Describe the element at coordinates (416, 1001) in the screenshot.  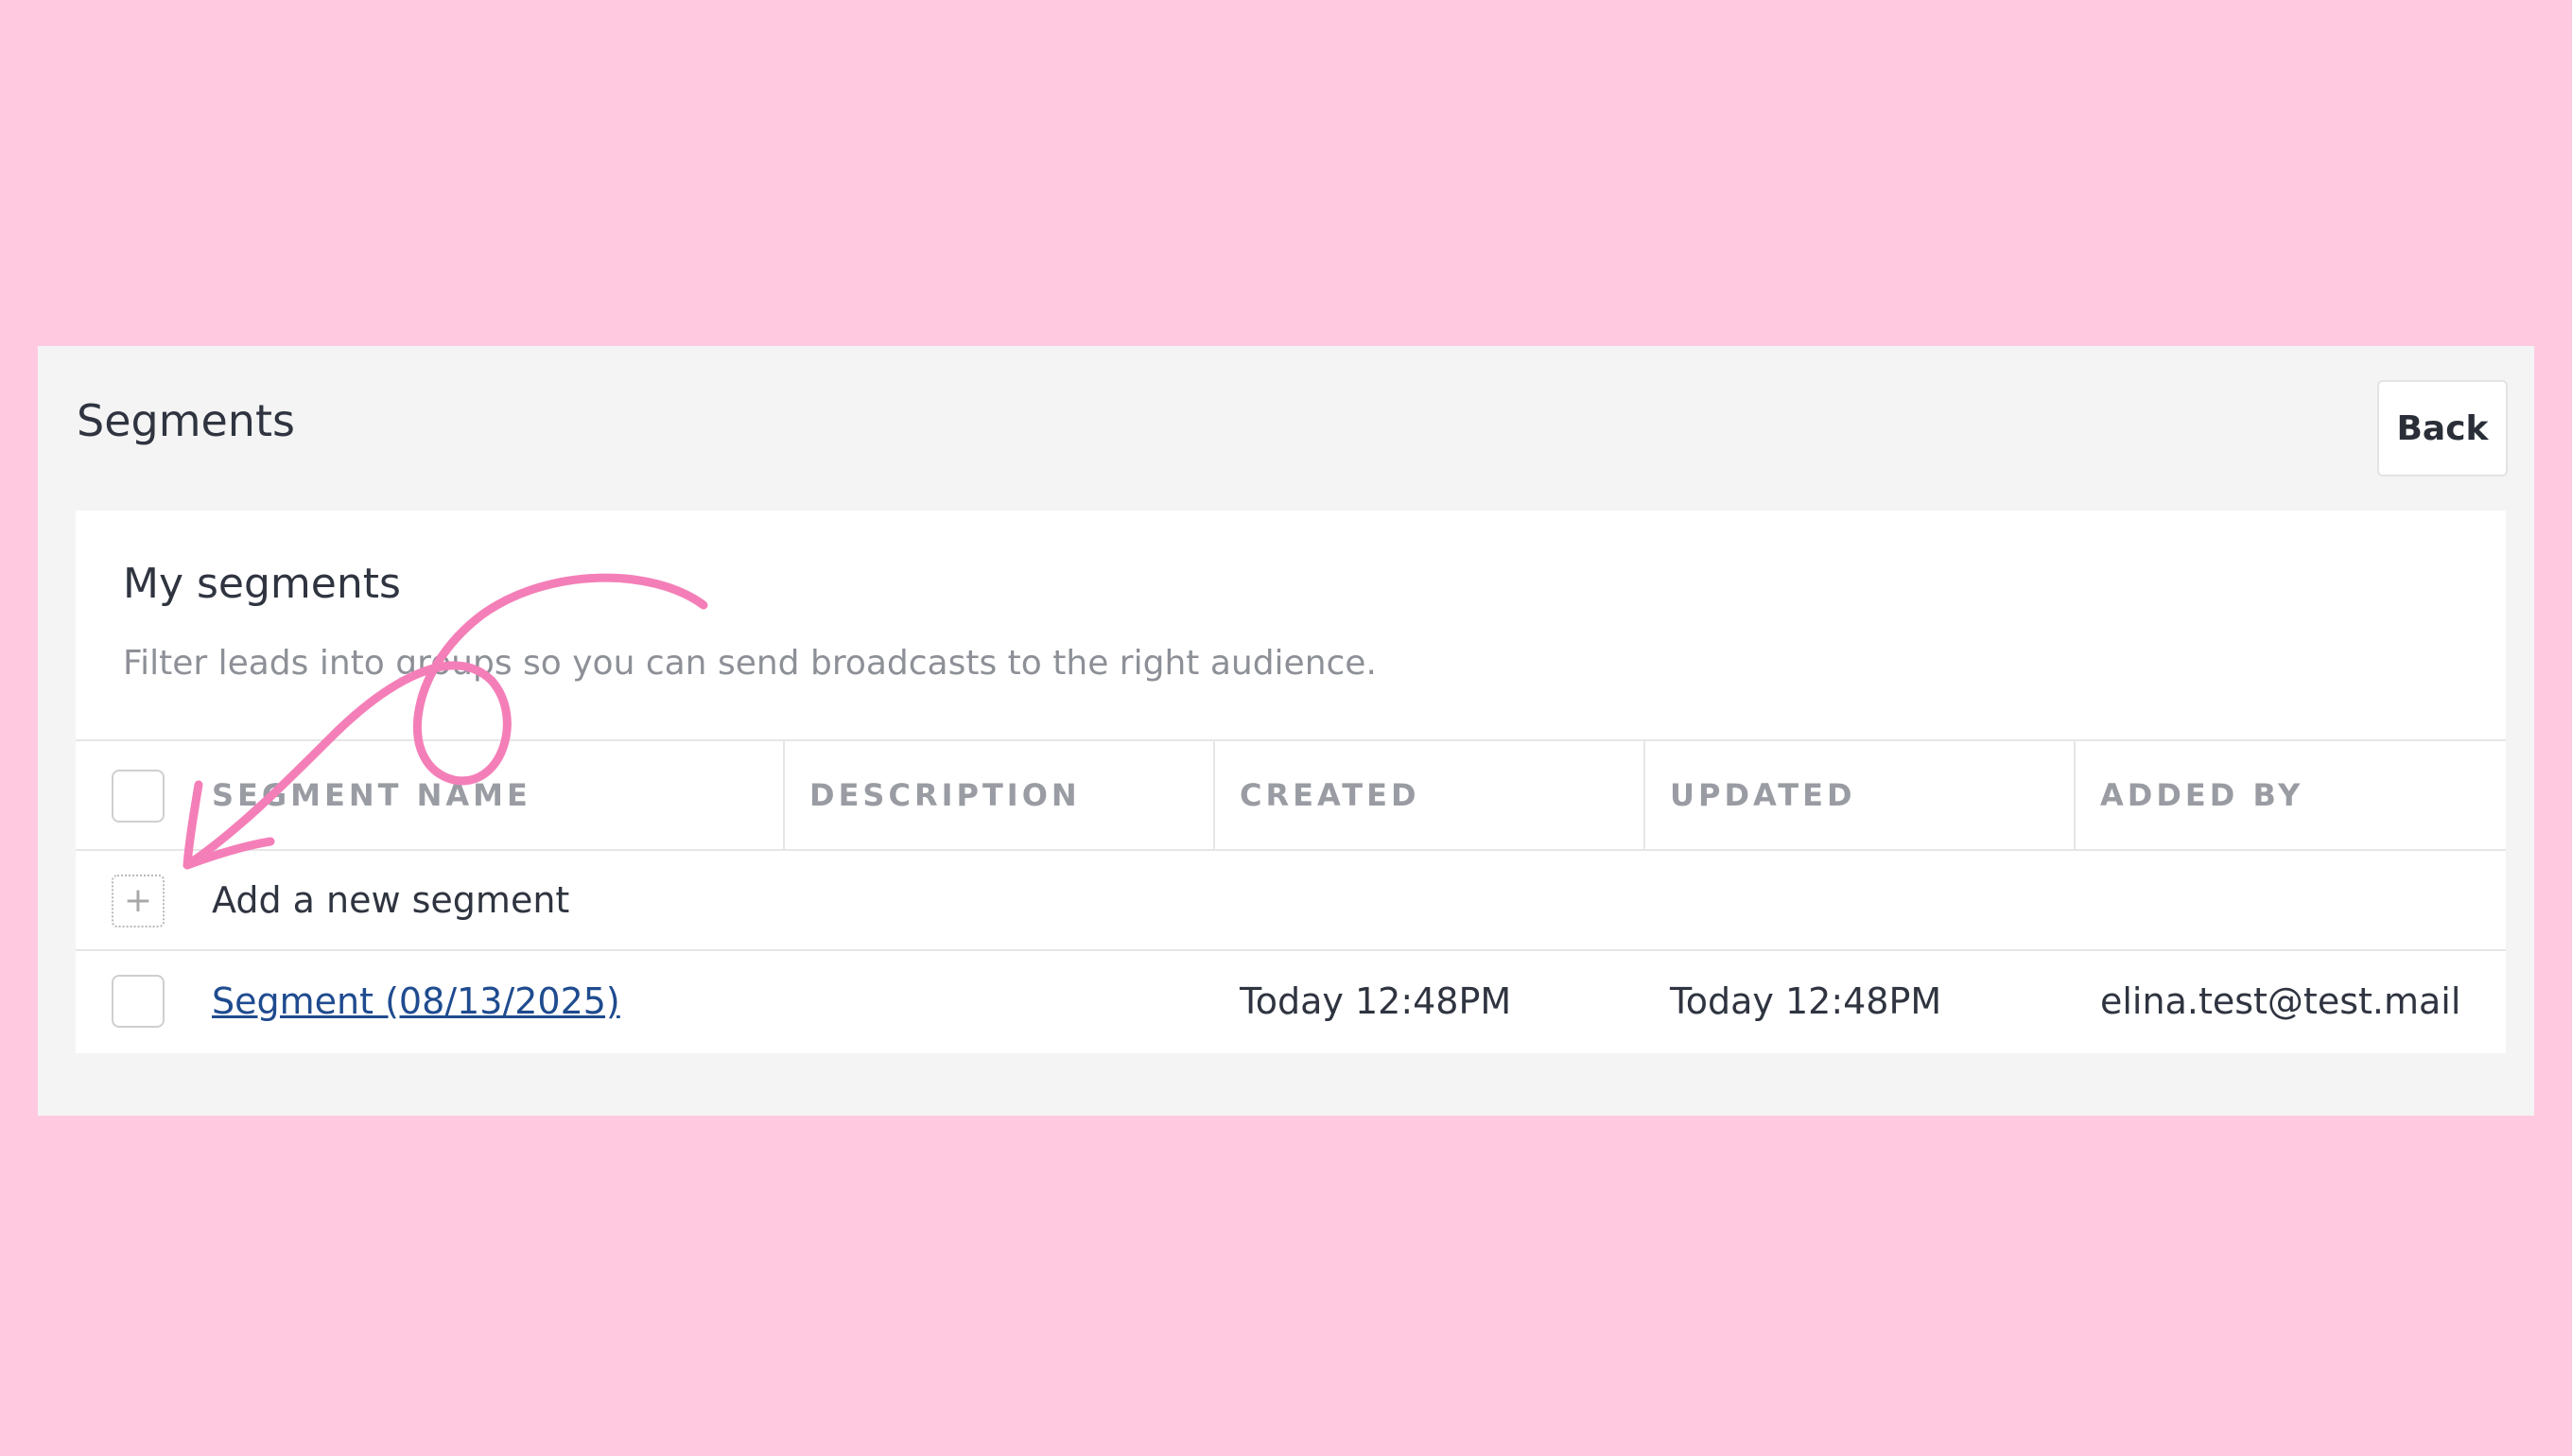
I see `segment-name-link: Segment (08/13/2025)` at that location.